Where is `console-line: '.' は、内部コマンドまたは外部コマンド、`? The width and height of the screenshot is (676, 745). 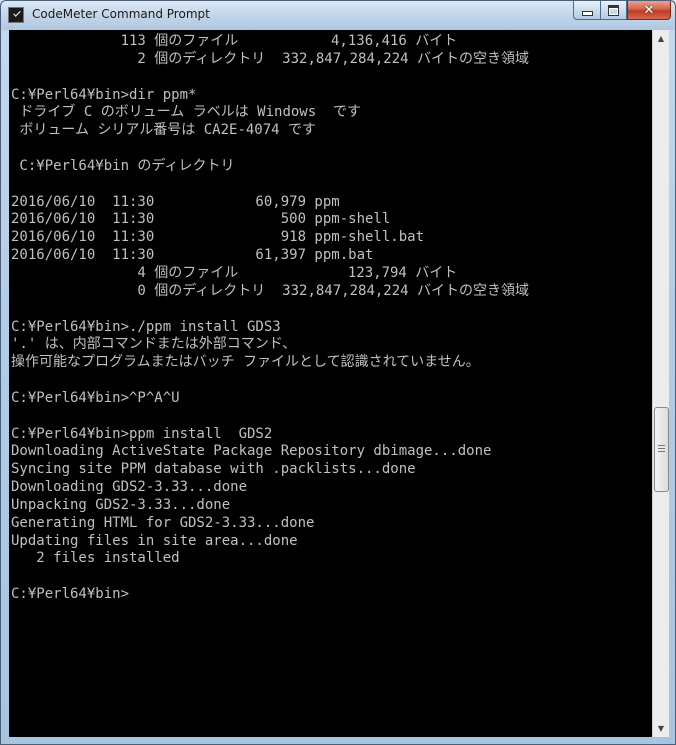 console-line: '.' は、内部コマンドまたは外部コマンド、 is located at coordinates (154, 344).